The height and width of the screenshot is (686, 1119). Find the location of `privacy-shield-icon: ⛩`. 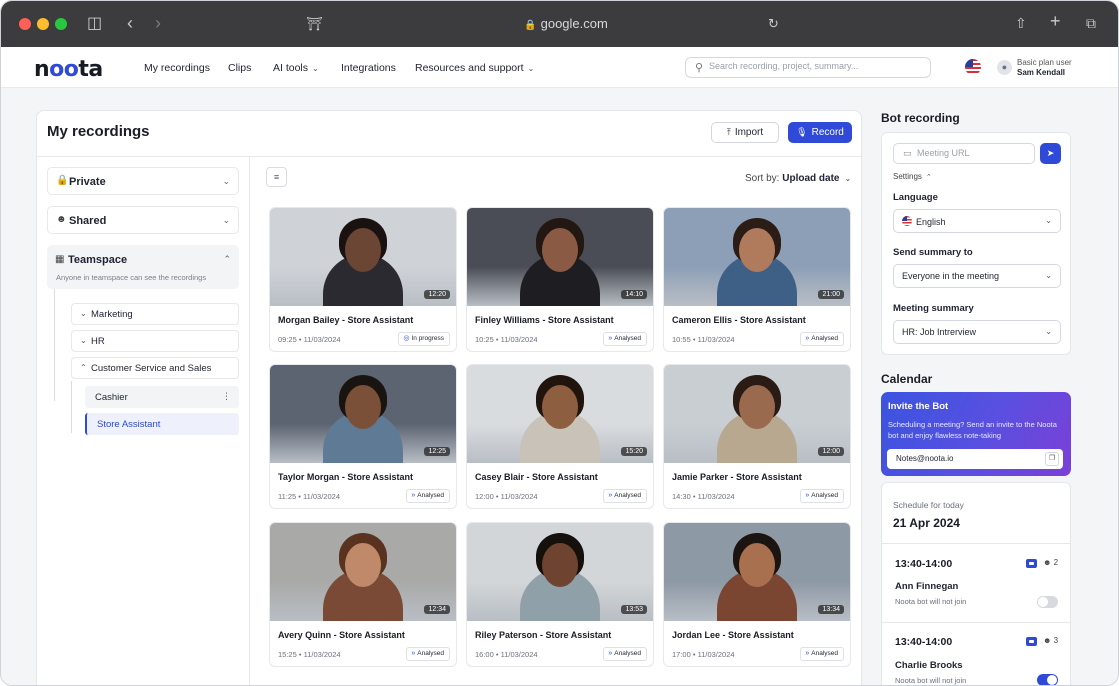

privacy-shield-icon: ⛩ is located at coordinates (314, 24).